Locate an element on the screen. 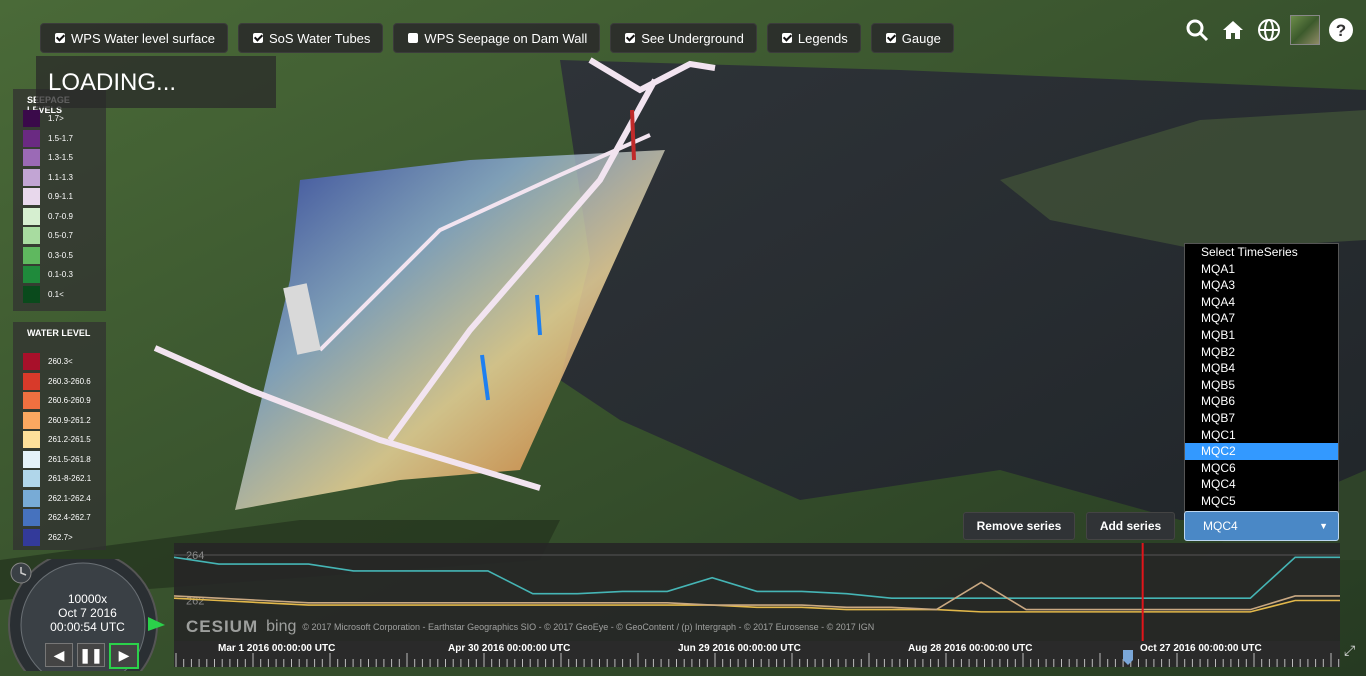  timeseries-option: MQA3 is located at coordinates (1261, 285).